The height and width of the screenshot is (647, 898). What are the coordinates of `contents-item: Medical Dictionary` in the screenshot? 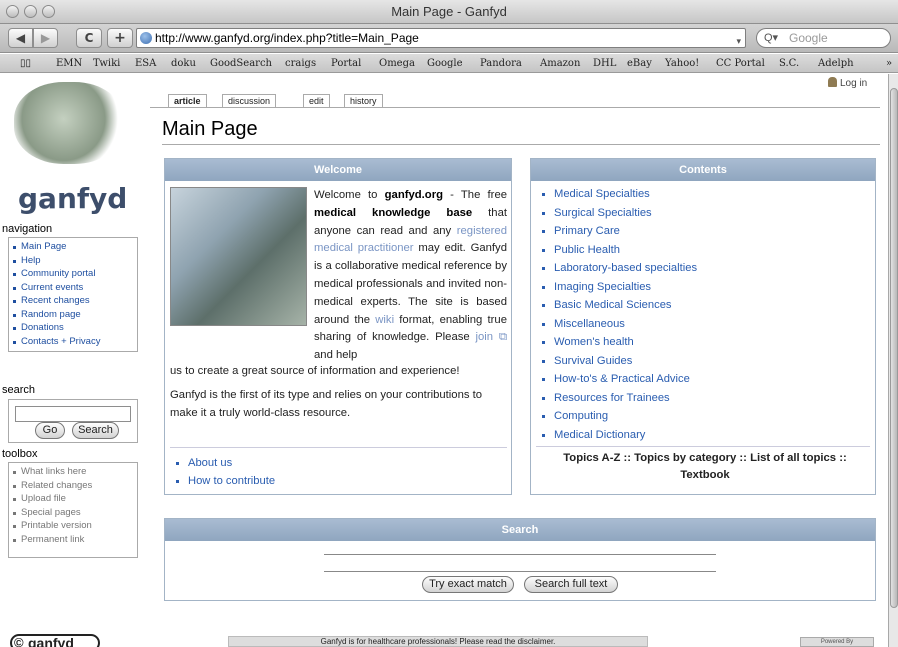 It's located at (618, 435).